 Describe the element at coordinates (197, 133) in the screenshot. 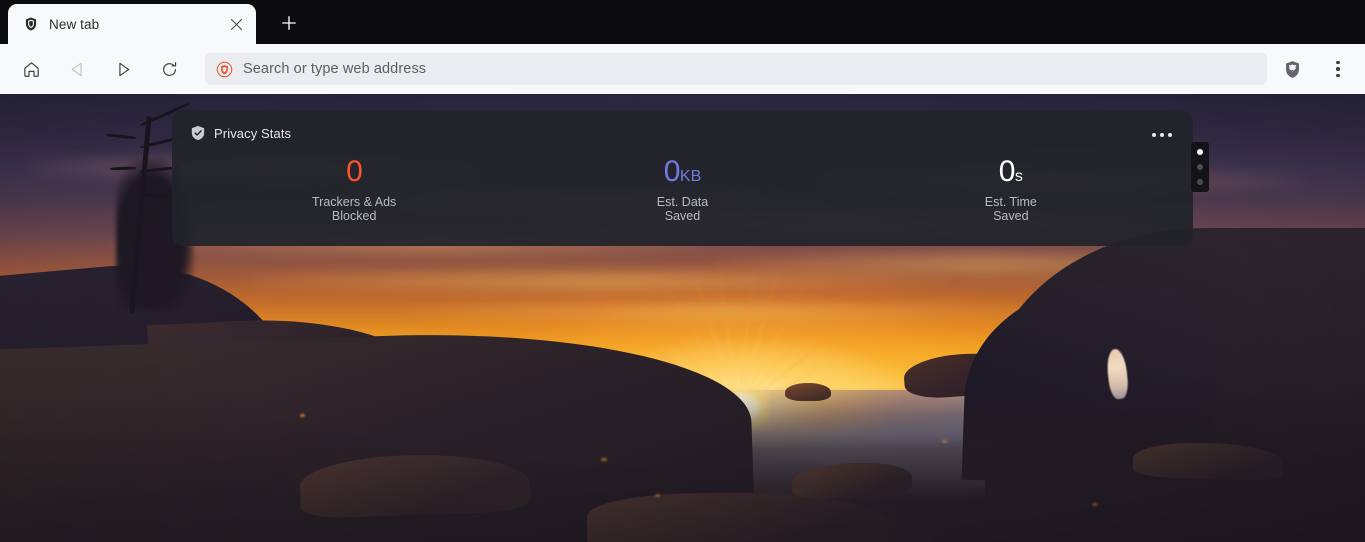

I see `shield-check-icon` at that location.